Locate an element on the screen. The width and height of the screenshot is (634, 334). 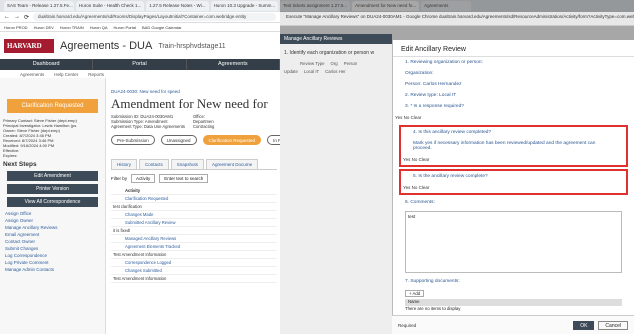
bookmark: Huron PROD is located at coordinates (16, 27).